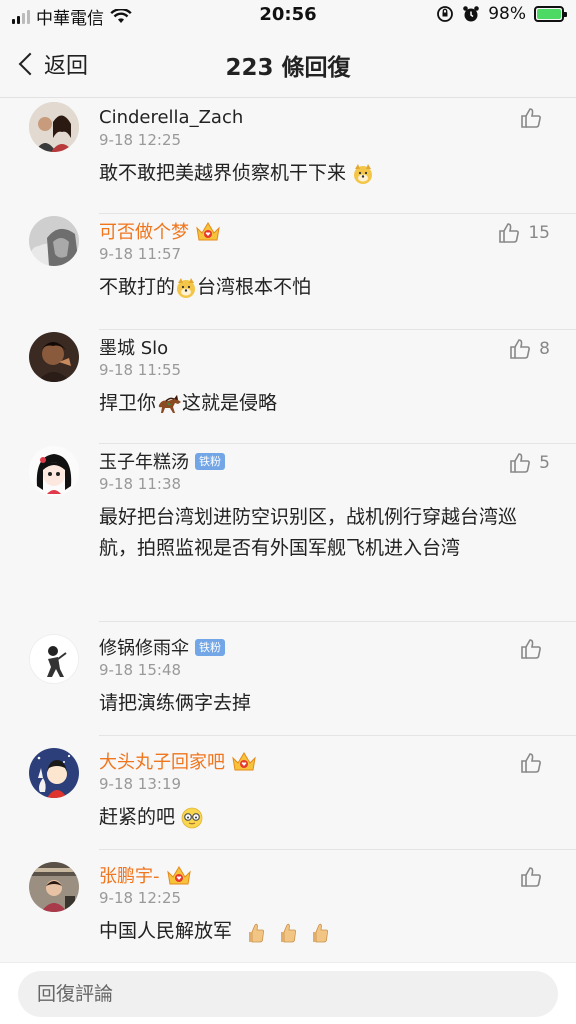 Image resolution: width=576 pixels, height=1024 pixels. What do you see at coordinates (288, 387) in the screenshot?
I see `comment-item: 墨城 Slo 9-18 11:55 捍卫你 这就是侵略 8` at bounding box center [288, 387].